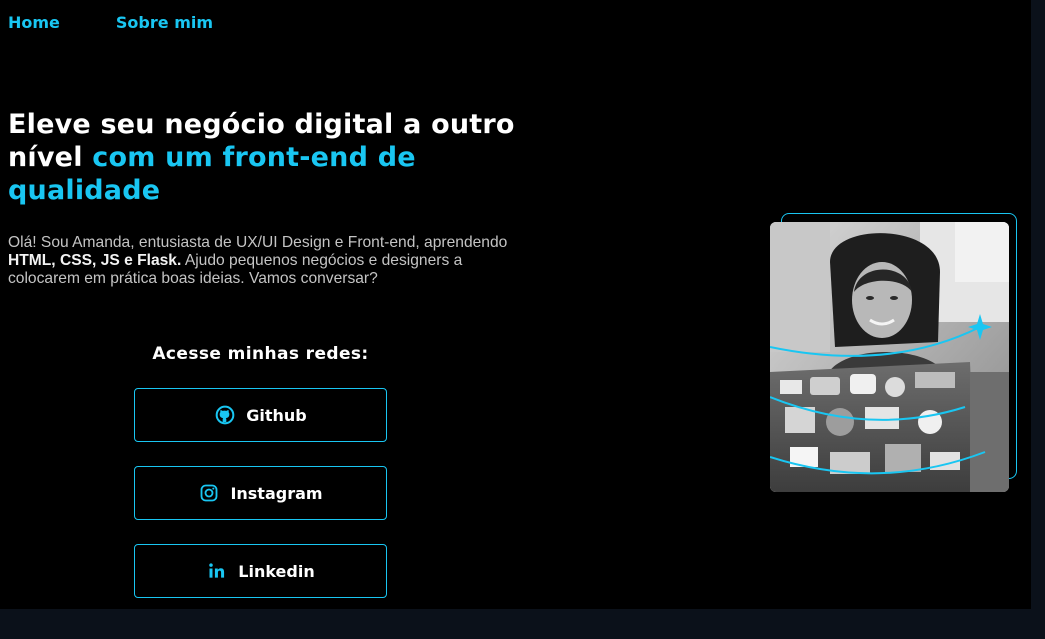 The height and width of the screenshot is (639, 1045). What do you see at coordinates (110, 22) in the screenshot?
I see `top-nav: Home Sobre mim` at bounding box center [110, 22].